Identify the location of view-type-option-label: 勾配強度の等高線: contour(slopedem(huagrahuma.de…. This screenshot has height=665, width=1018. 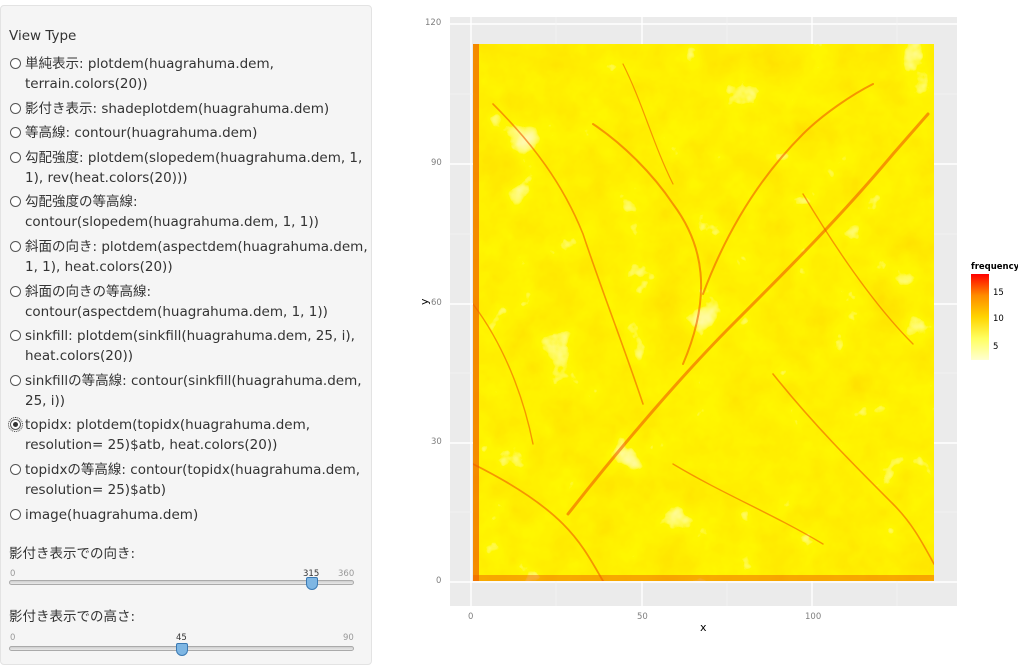
(172, 212).